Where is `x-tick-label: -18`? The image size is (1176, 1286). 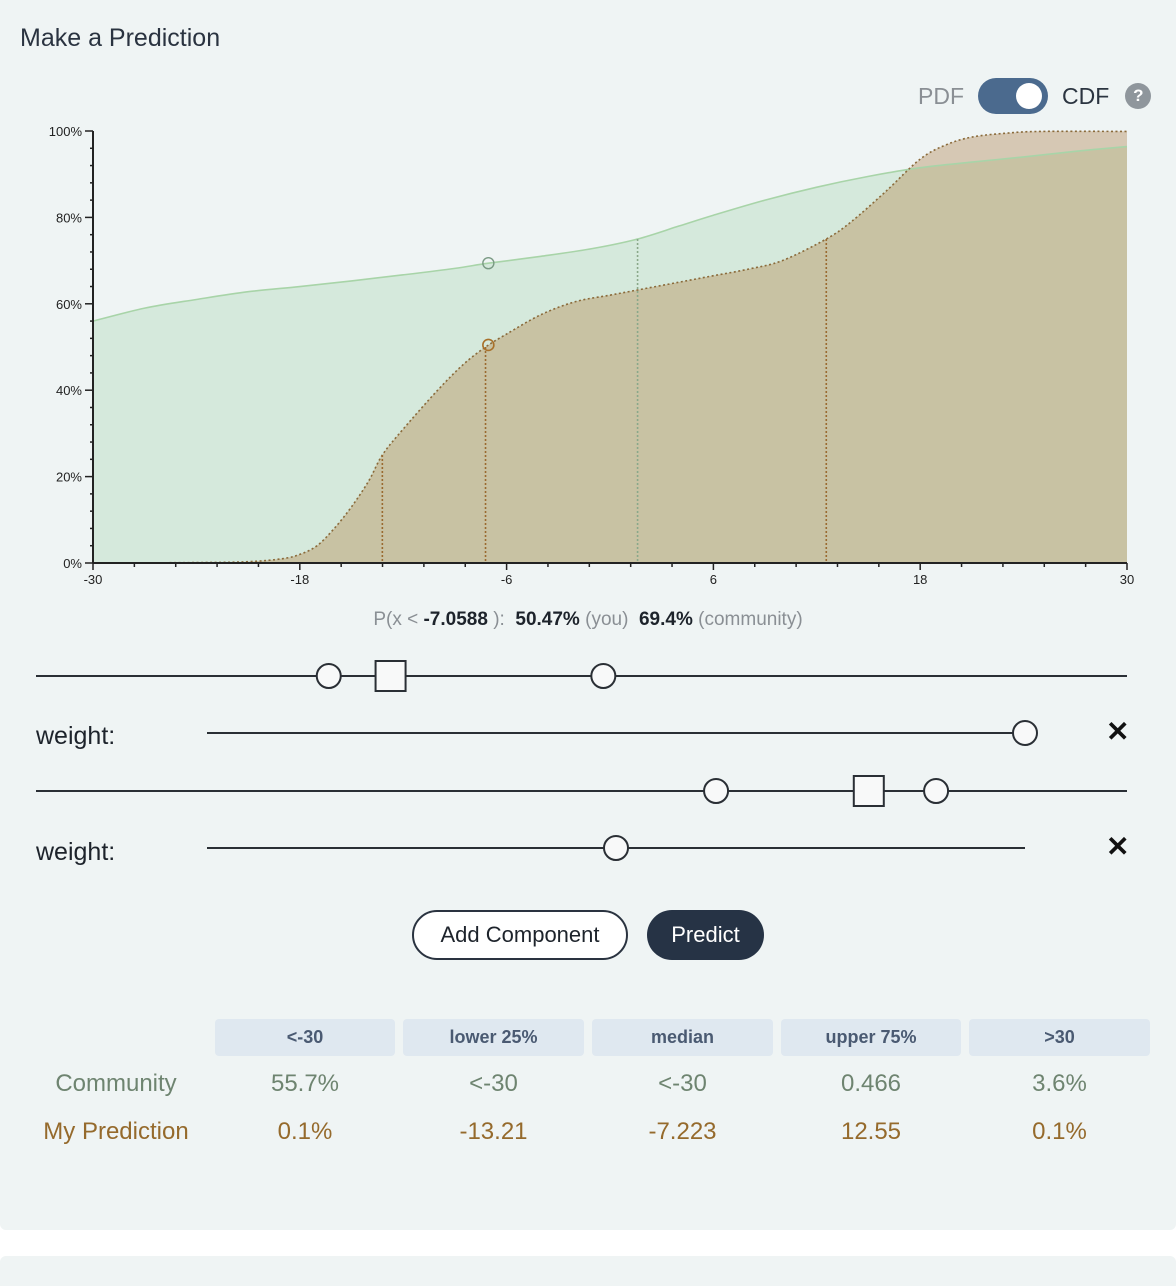
x-tick-label: -18 is located at coordinates (299, 579).